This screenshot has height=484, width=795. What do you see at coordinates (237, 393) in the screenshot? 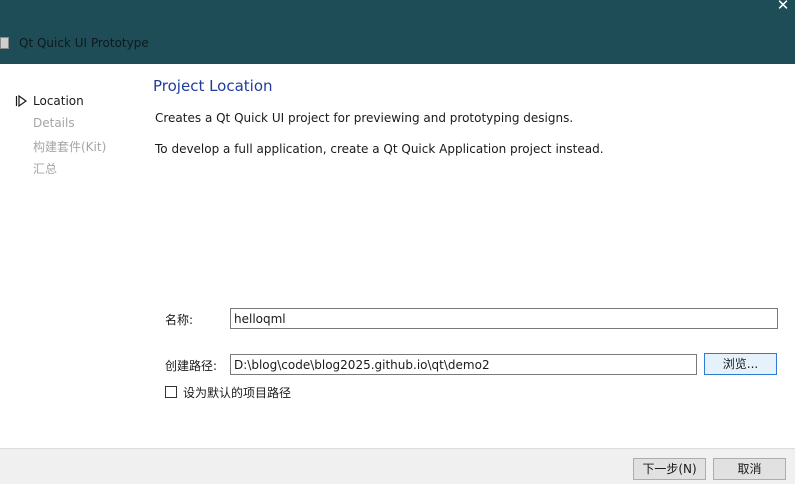
I see `default-path-checkbox-label: 设为默认的项目路径` at bounding box center [237, 393].